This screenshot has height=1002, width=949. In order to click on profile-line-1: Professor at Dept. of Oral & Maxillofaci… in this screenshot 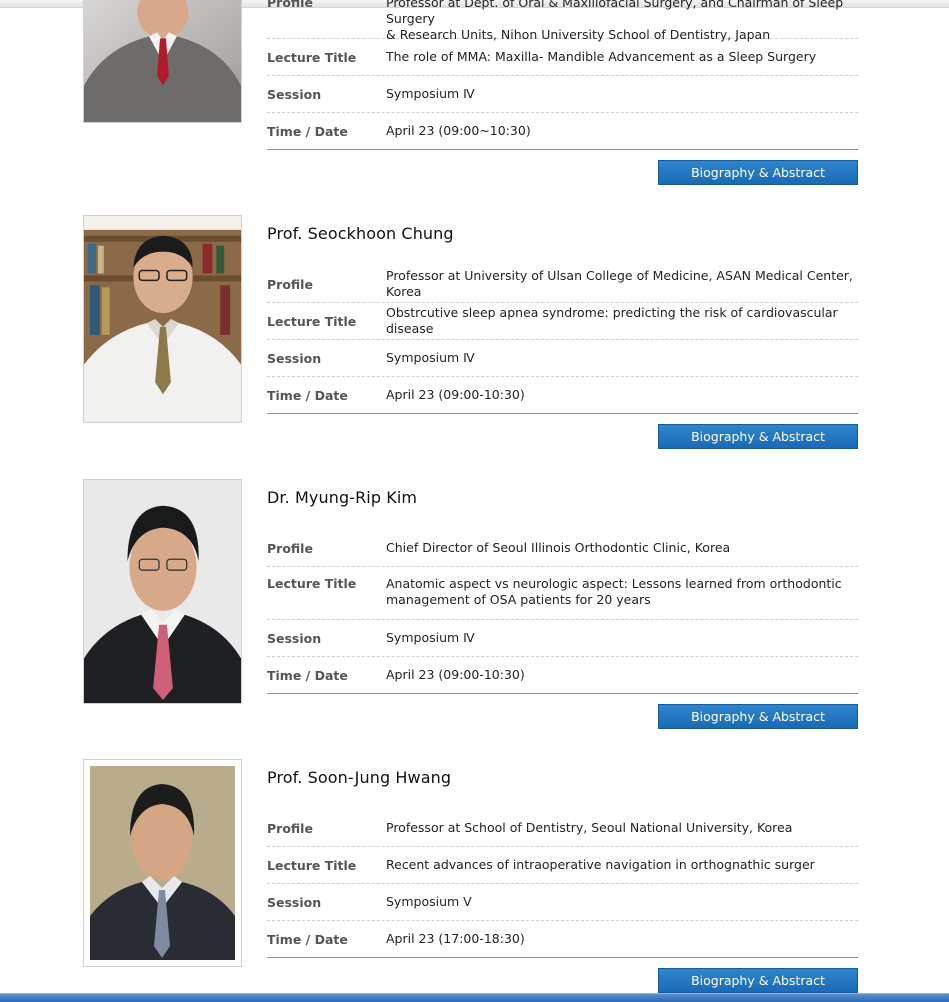, I will do `click(615, 13)`.